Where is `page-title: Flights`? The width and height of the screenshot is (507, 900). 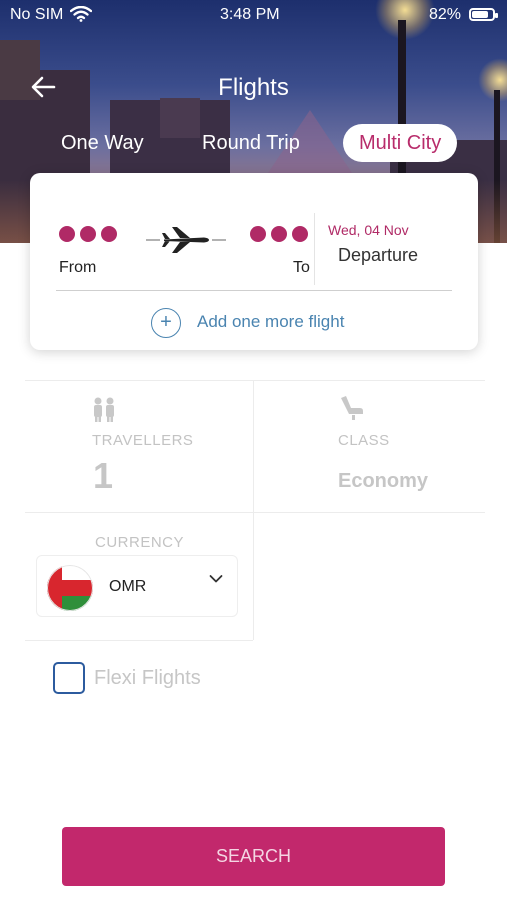
page-title: Flights is located at coordinates (253, 87).